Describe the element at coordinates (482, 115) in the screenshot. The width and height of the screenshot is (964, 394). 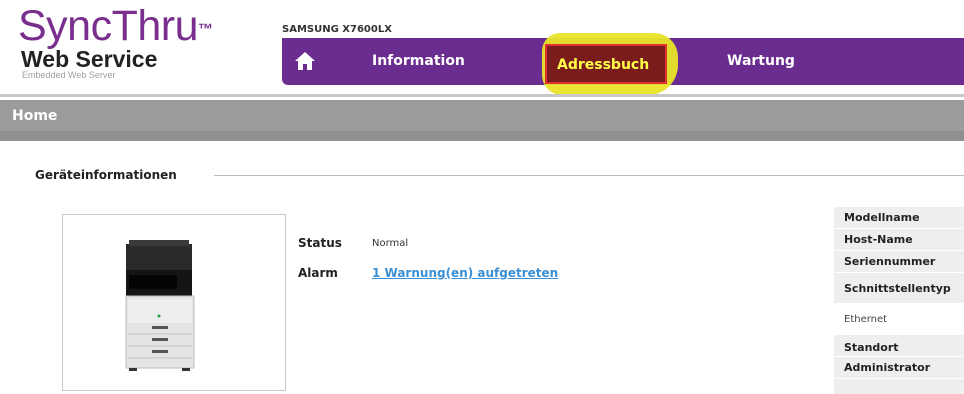
I see `page-header-inner: Home` at that location.